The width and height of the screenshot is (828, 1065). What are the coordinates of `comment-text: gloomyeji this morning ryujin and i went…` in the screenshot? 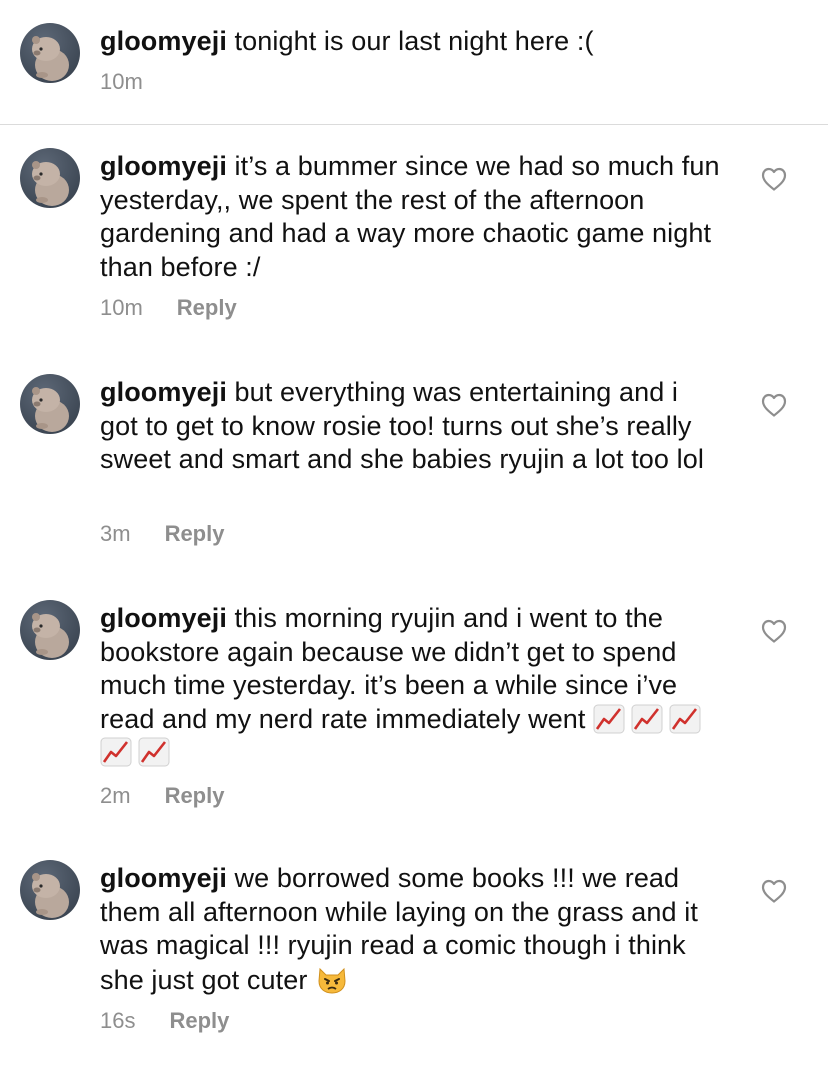 It's located at (410, 686).